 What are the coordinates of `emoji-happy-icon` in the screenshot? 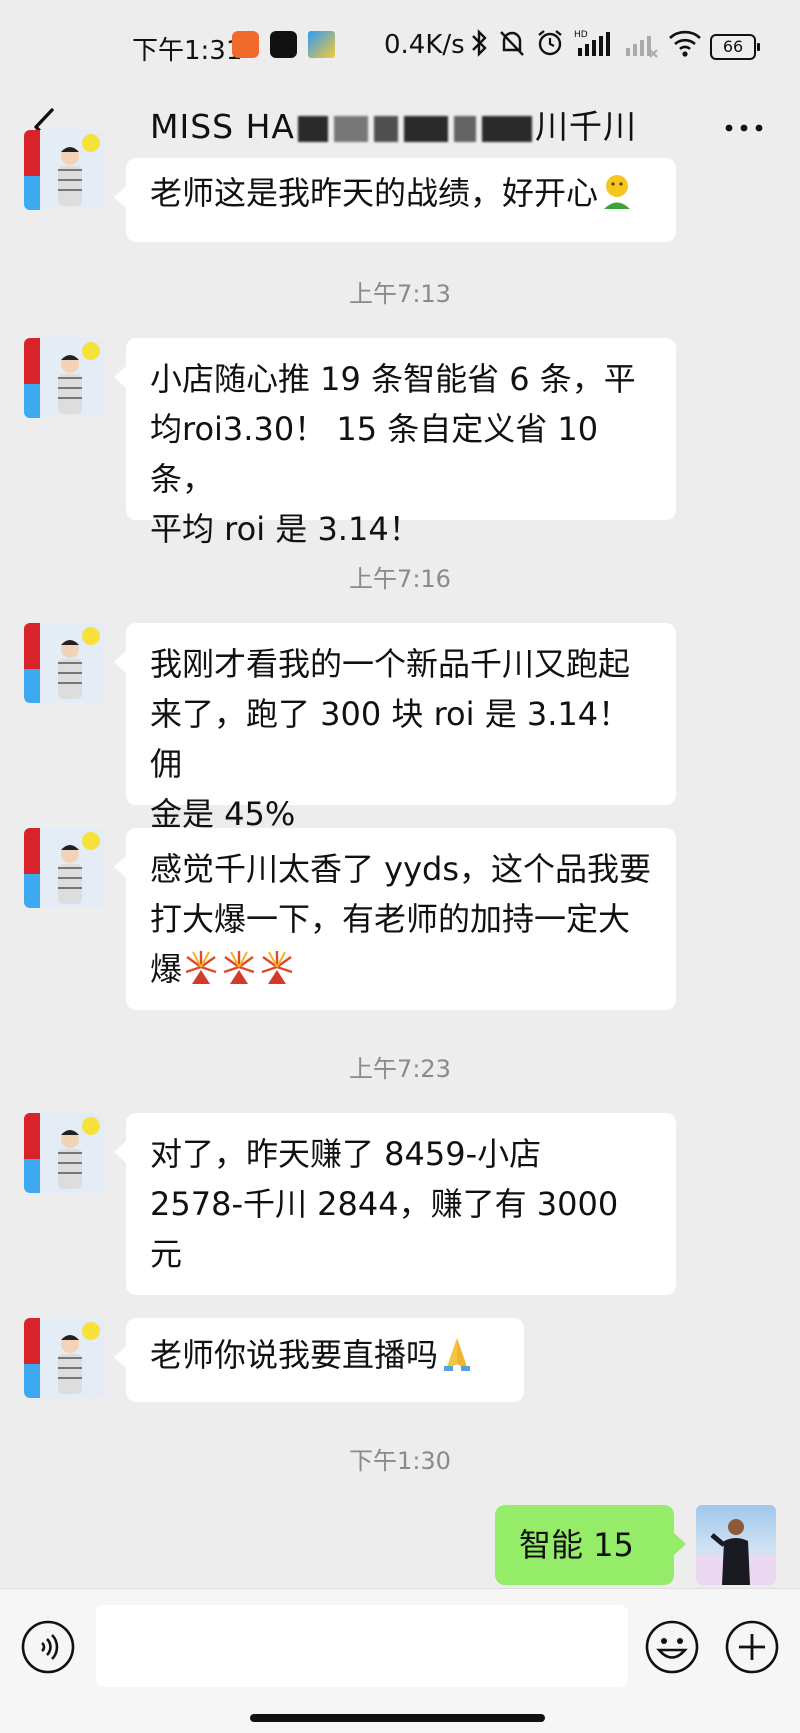 It's located at (617, 192).